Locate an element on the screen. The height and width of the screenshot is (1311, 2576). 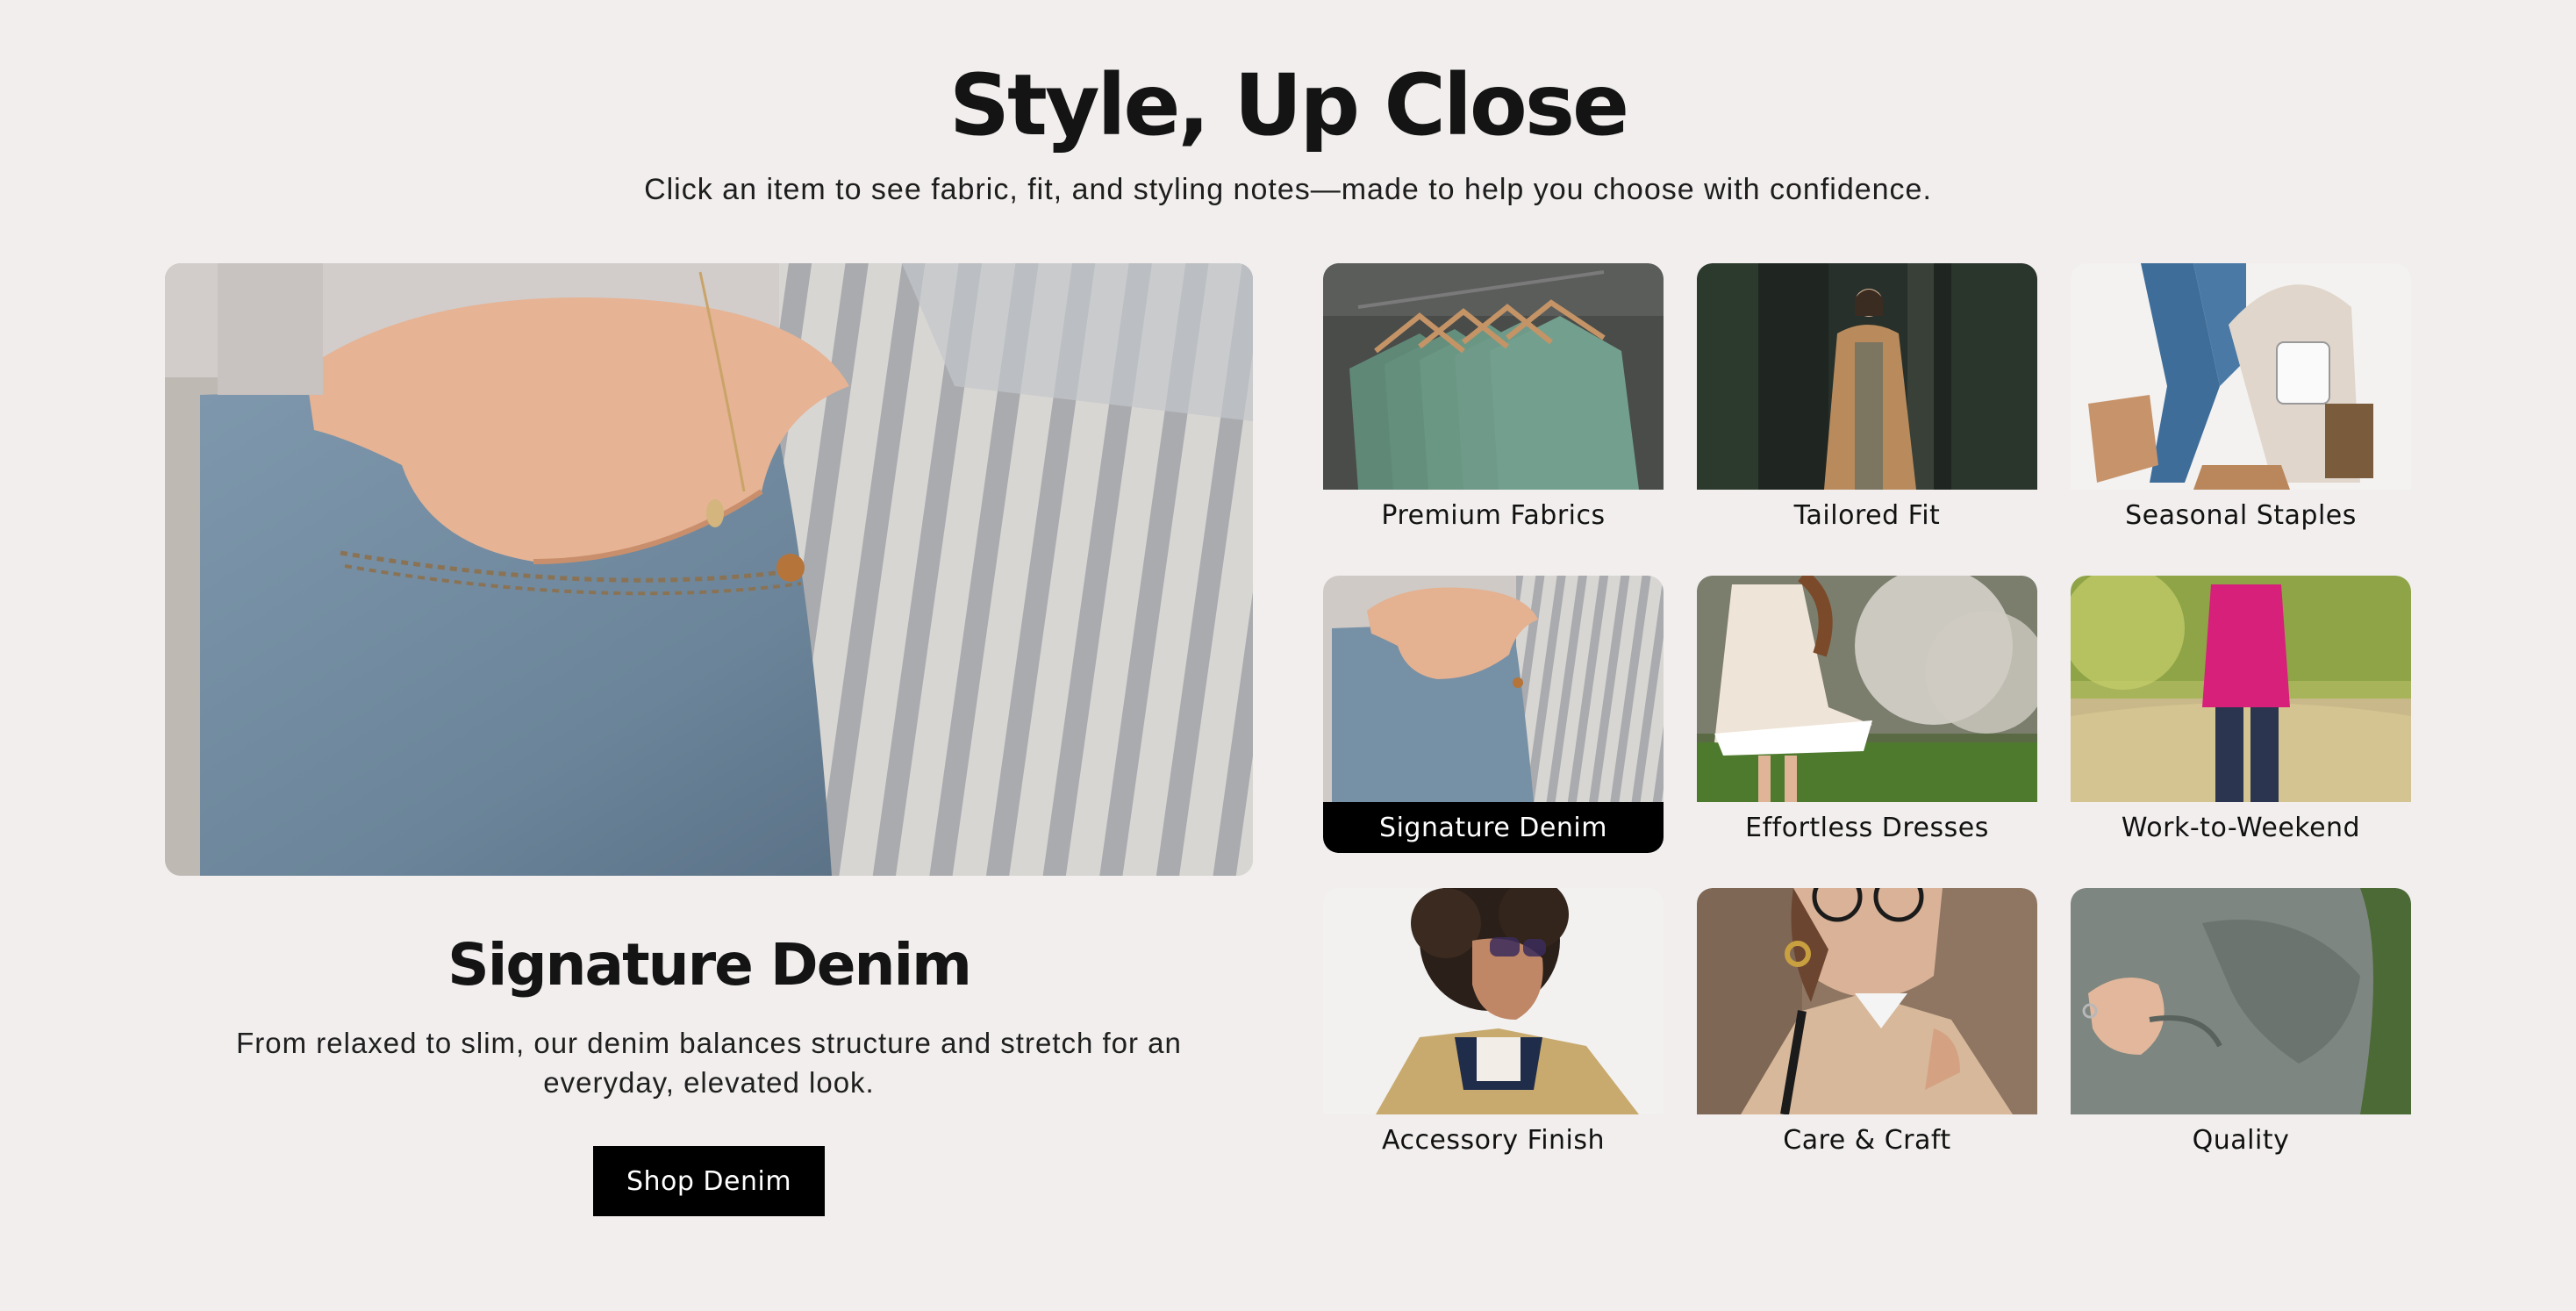
shop-denim-button: Shop Denim is located at coordinates (709, 1181).